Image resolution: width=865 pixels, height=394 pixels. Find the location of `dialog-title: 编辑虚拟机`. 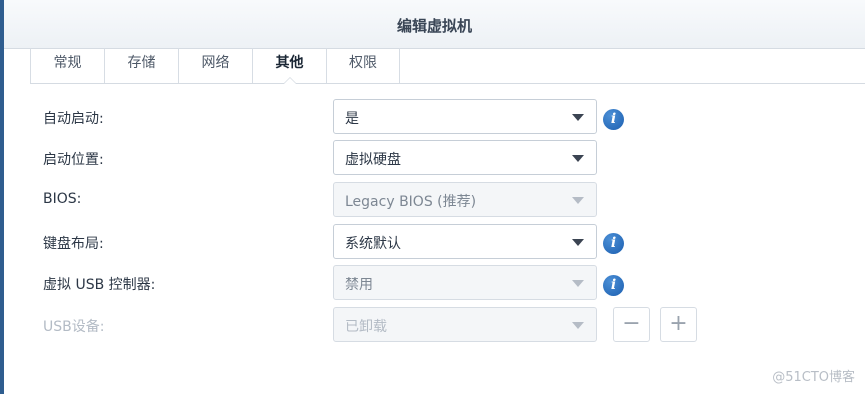

dialog-title: 编辑虚拟机 is located at coordinates (434, 26).